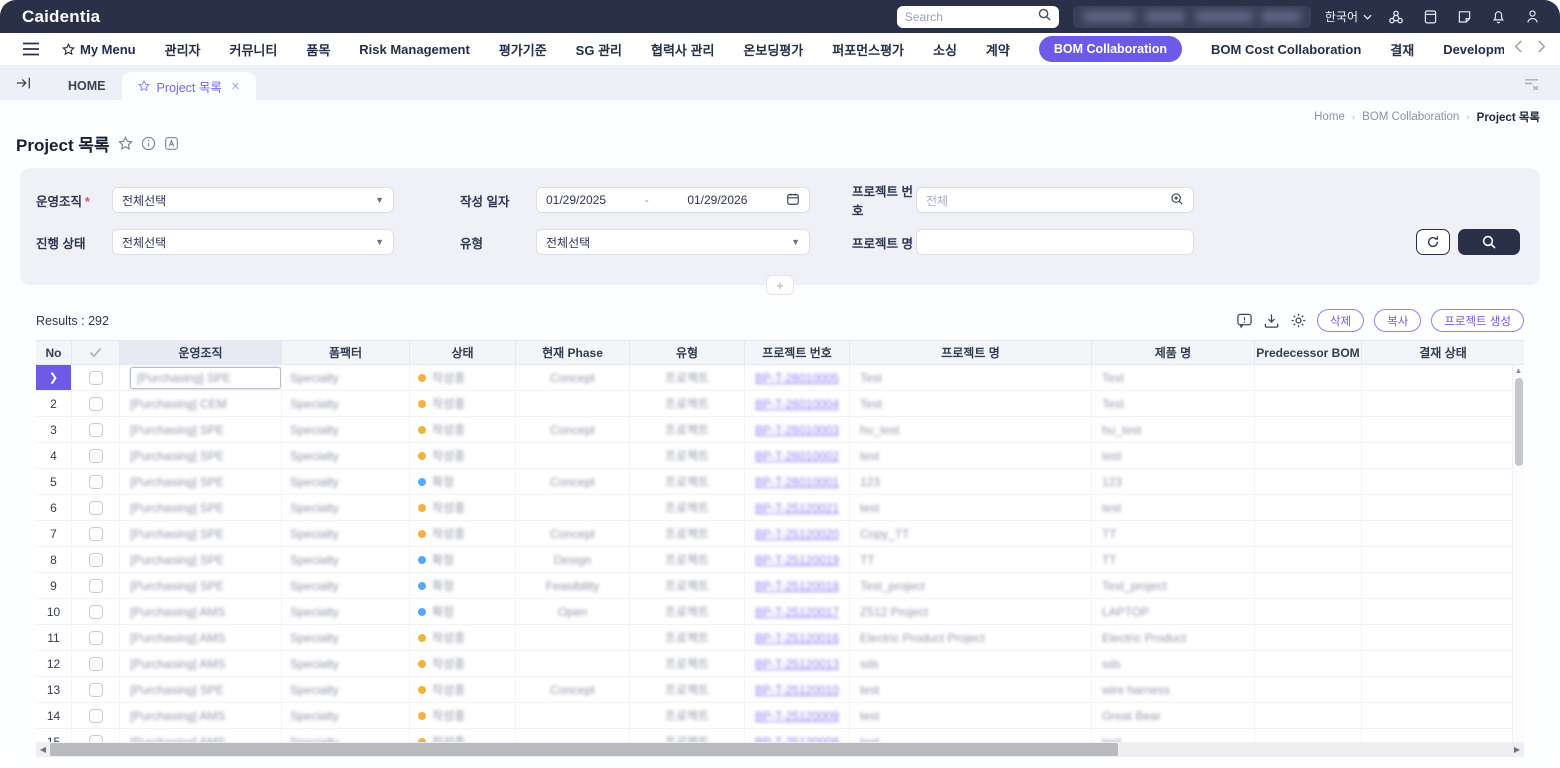  I want to click on project-number-link: BP-T-26010004, so click(797, 404).